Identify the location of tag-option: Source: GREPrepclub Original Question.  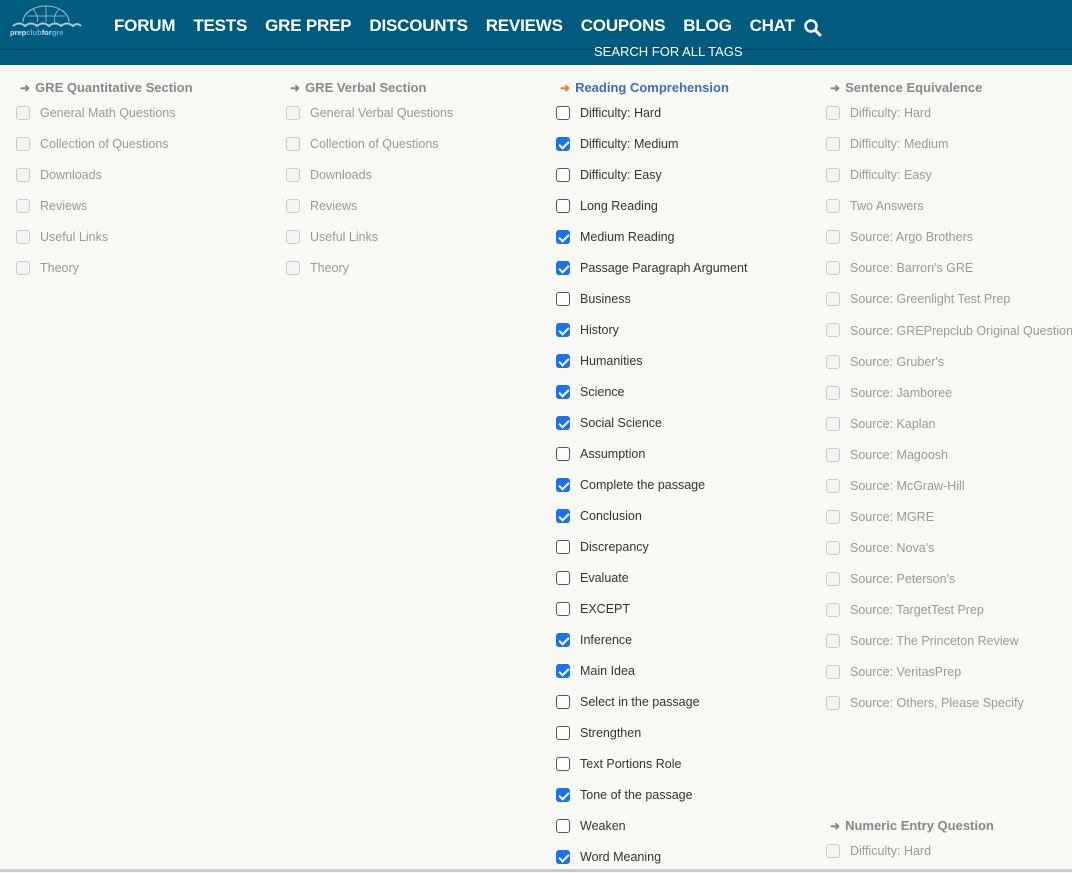
(949, 331).